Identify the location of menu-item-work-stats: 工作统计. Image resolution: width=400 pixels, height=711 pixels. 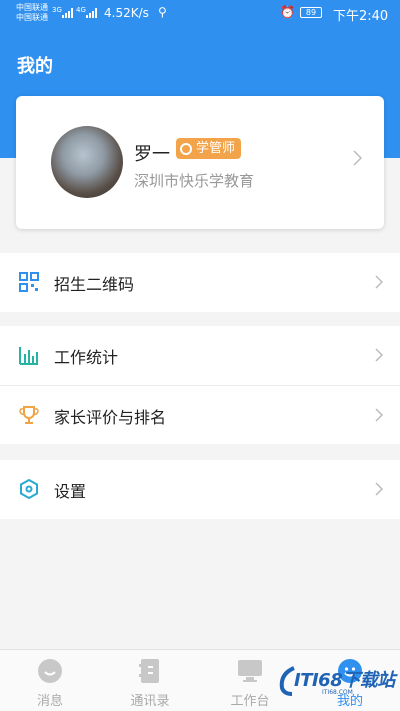
(200, 355).